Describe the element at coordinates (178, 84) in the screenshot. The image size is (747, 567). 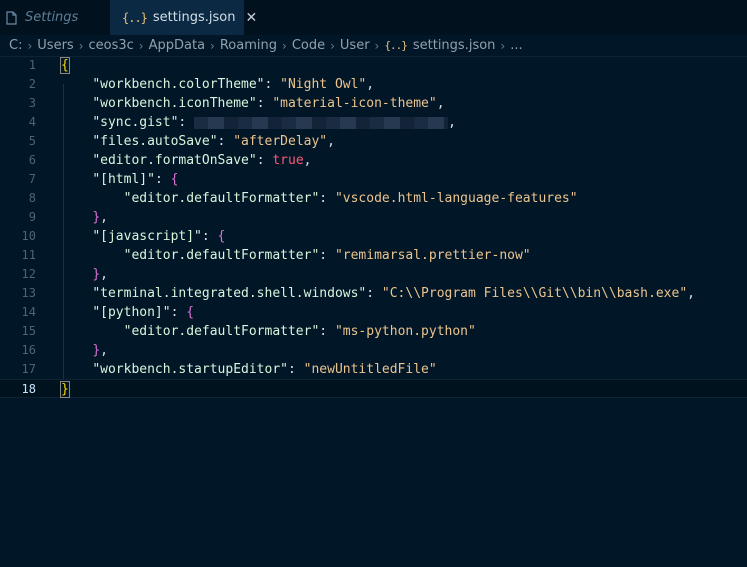
I see `json-key: "workbench.colorTheme"` at that location.